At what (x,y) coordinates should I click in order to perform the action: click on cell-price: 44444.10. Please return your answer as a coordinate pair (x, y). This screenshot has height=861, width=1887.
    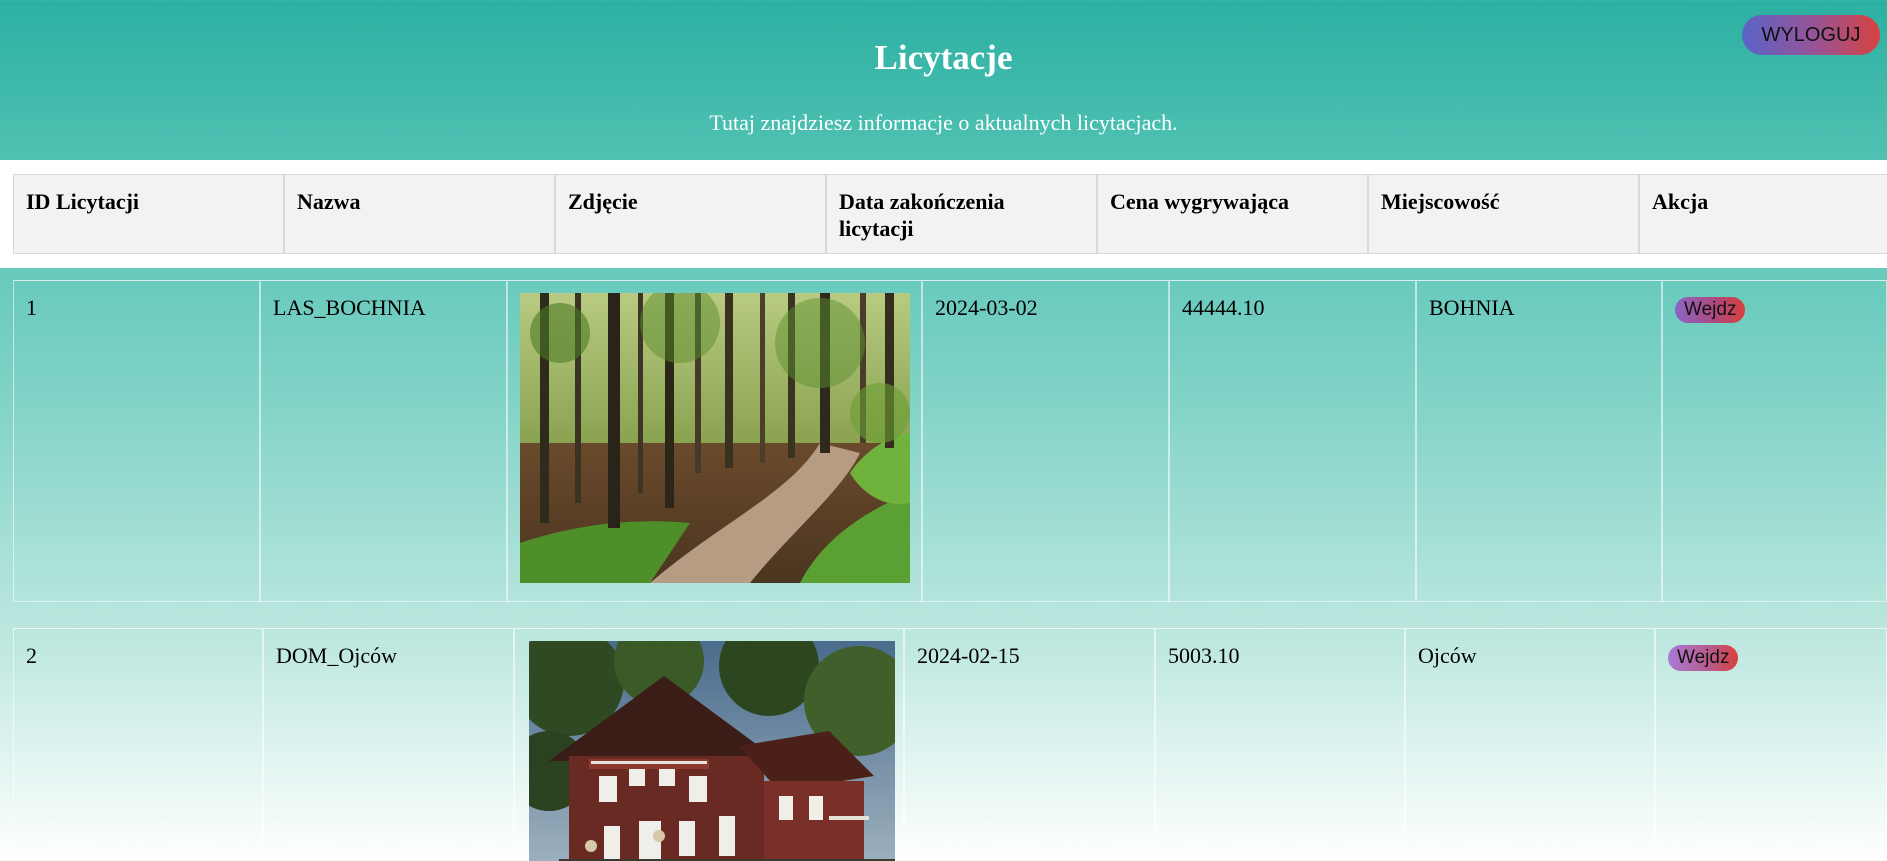
    Looking at the image, I should click on (1292, 441).